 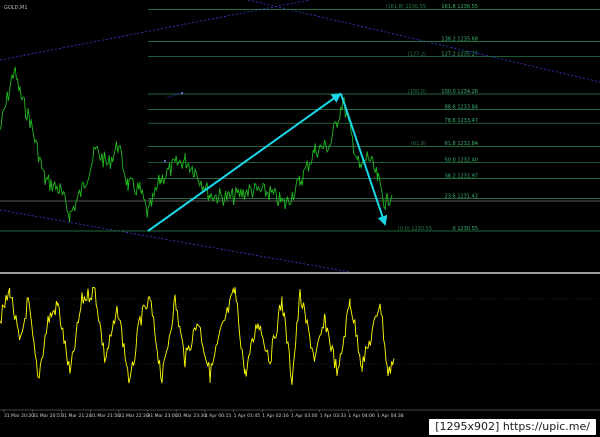 What do you see at coordinates (105, 416) in the screenshot?
I see `time-tick-label: 31 Mar 21:56` at bounding box center [105, 416].